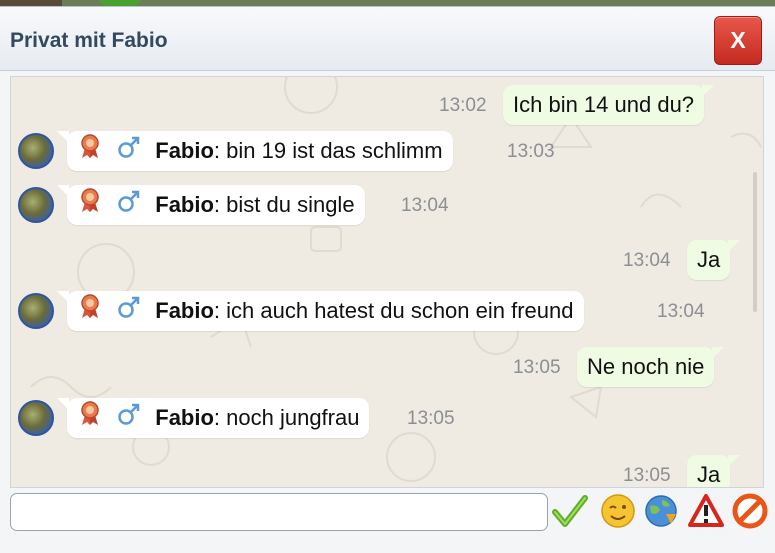 The image size is (775, 553). What do you see at coordinates (662, 511) in the screenshot?
I see `globe-icon` at bounding box center [662, 511].